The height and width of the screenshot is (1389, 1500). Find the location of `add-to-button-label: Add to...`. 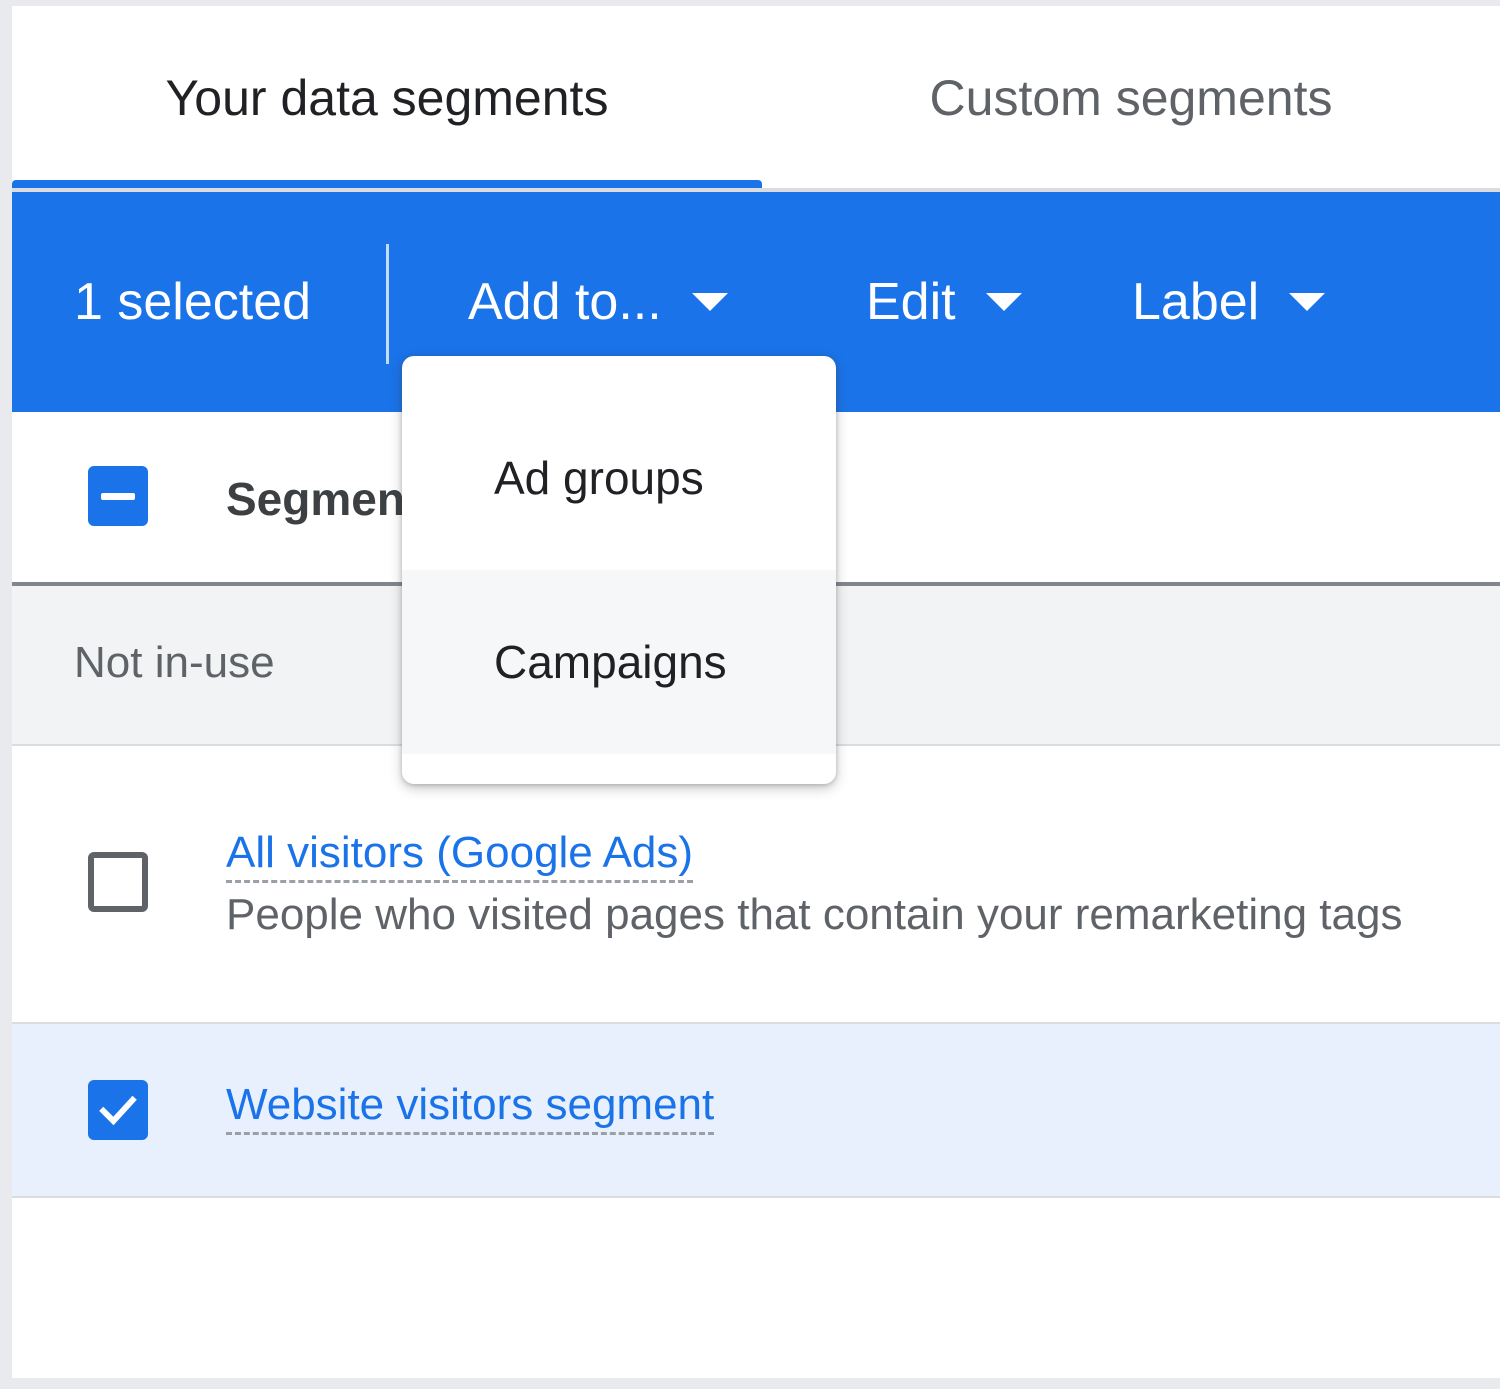

add-to-button-label: Add to... is located at coordinates (565, 302).